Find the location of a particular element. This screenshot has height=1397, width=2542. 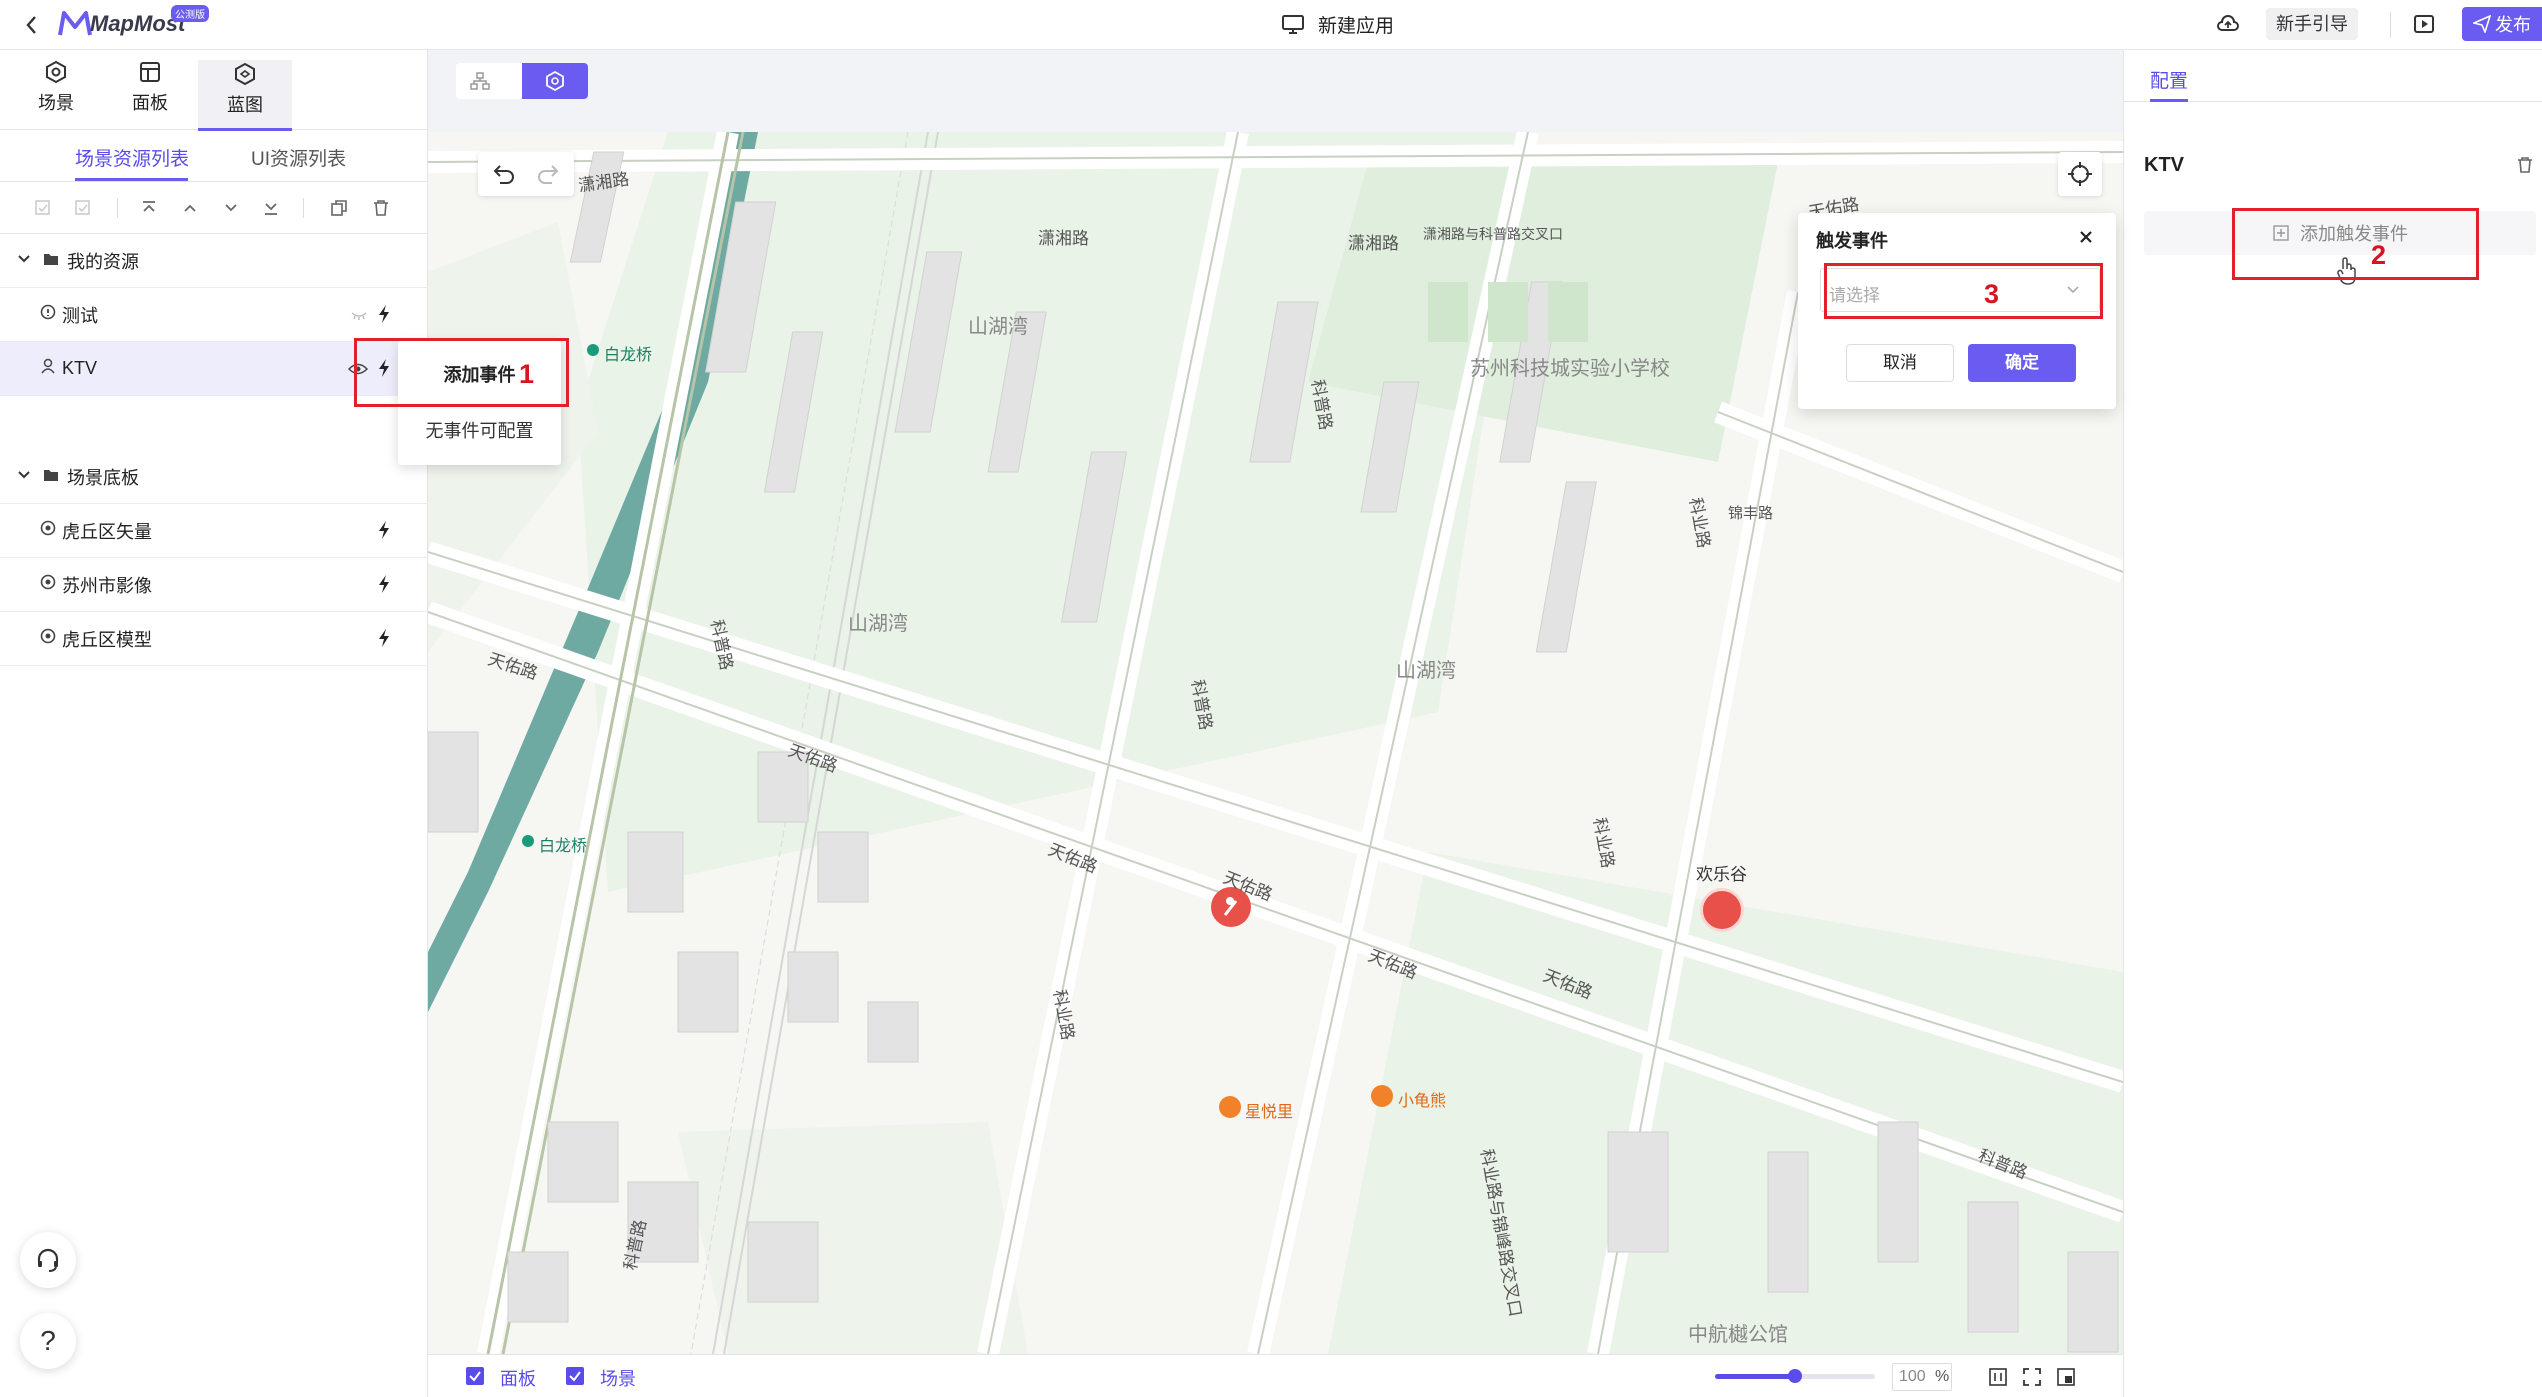

top-bar: MapMost 公测版 新建应用 新手引导 发布 is located at coordinates (1271, 25).